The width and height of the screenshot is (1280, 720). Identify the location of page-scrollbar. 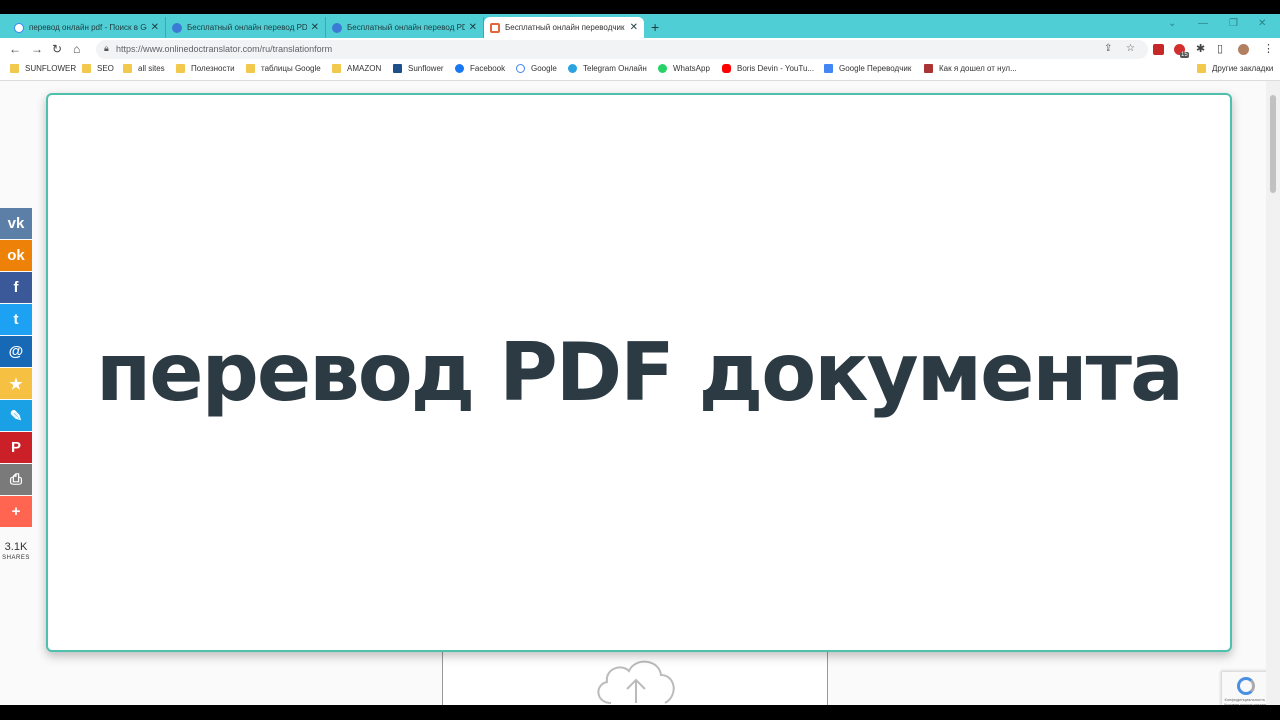
(1273, 393).